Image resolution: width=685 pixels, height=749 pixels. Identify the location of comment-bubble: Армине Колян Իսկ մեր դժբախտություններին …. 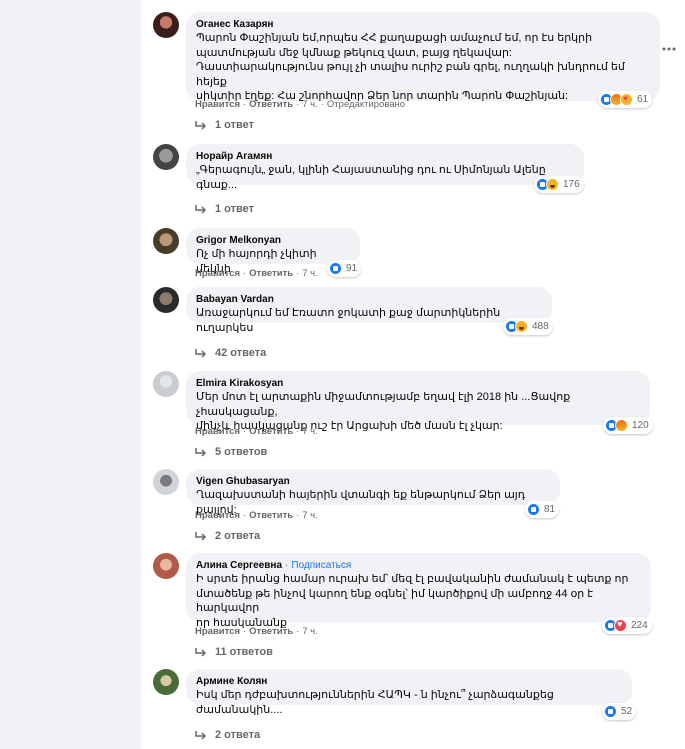
(409, 692).